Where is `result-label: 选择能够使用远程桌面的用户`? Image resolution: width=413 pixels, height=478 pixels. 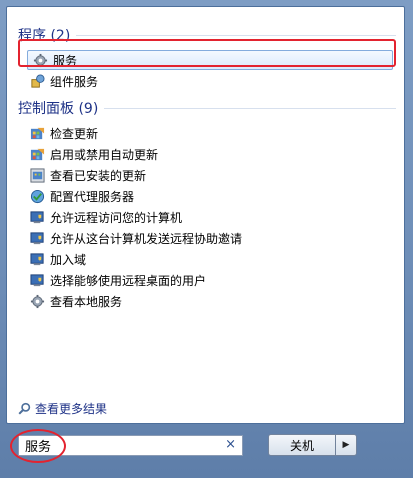 result-label: 选择能够使用远程桌面的用户 is located at coordinates (128, 280).